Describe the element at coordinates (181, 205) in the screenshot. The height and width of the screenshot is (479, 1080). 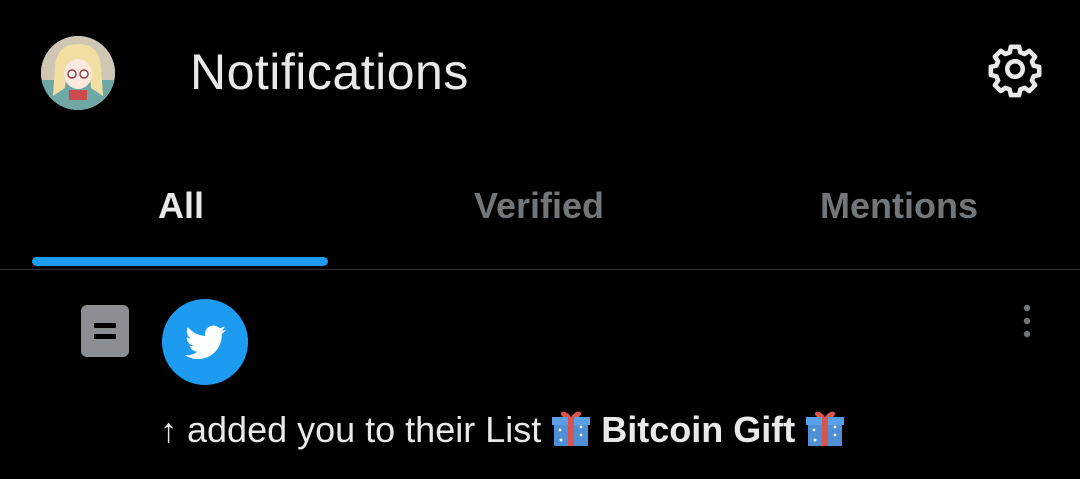
I see `tab-all-label: All` at that location.